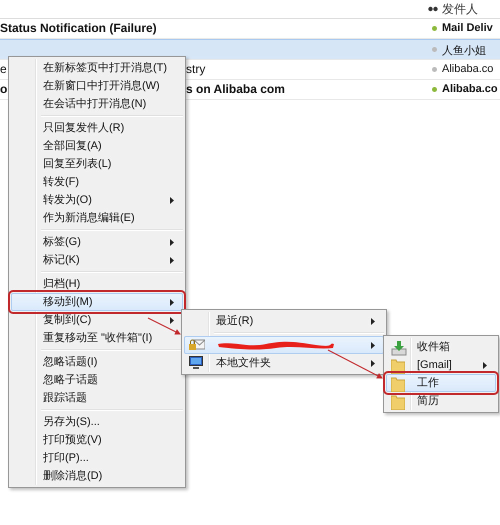  I want to click on menu-item: 本地文件夹, so click(284, 363).